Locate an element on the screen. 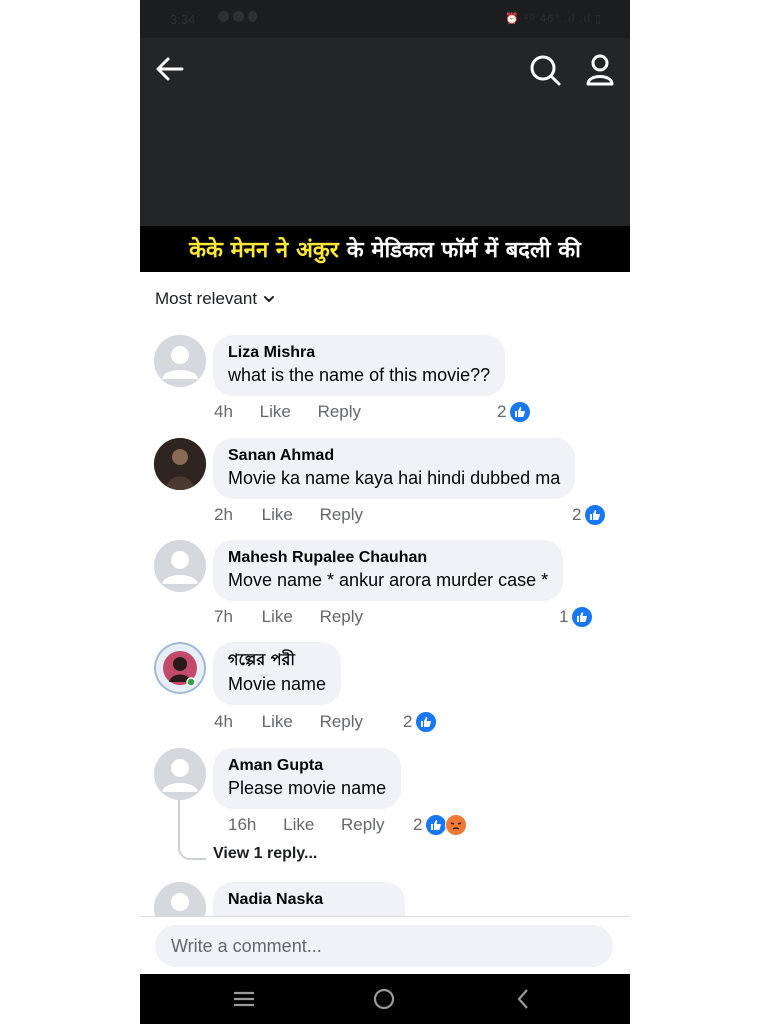  caption-highlight: अंकुर is located at coordinates (317, 250).